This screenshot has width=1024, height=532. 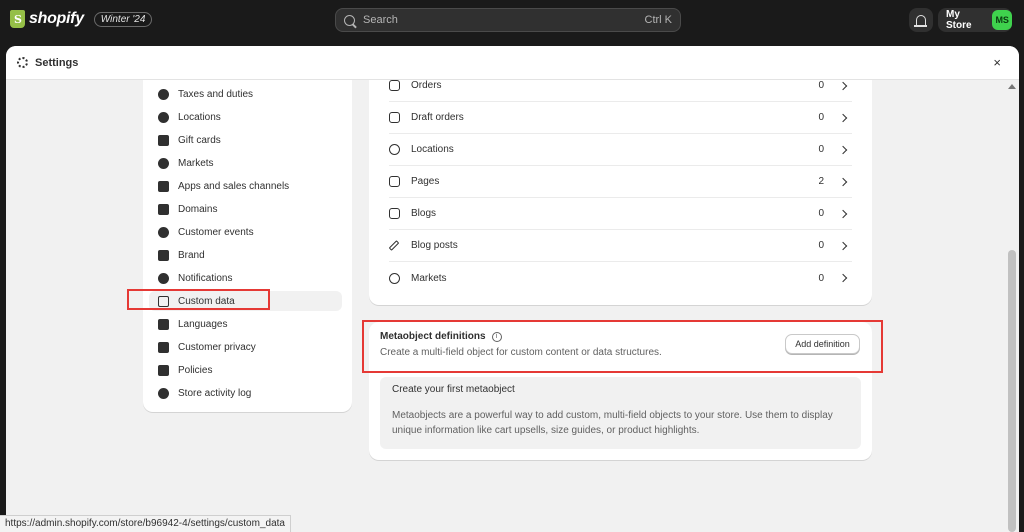 I want to click on metaobject-definitions-heading: Metaobject definitions i, so click(x=441, y=336).